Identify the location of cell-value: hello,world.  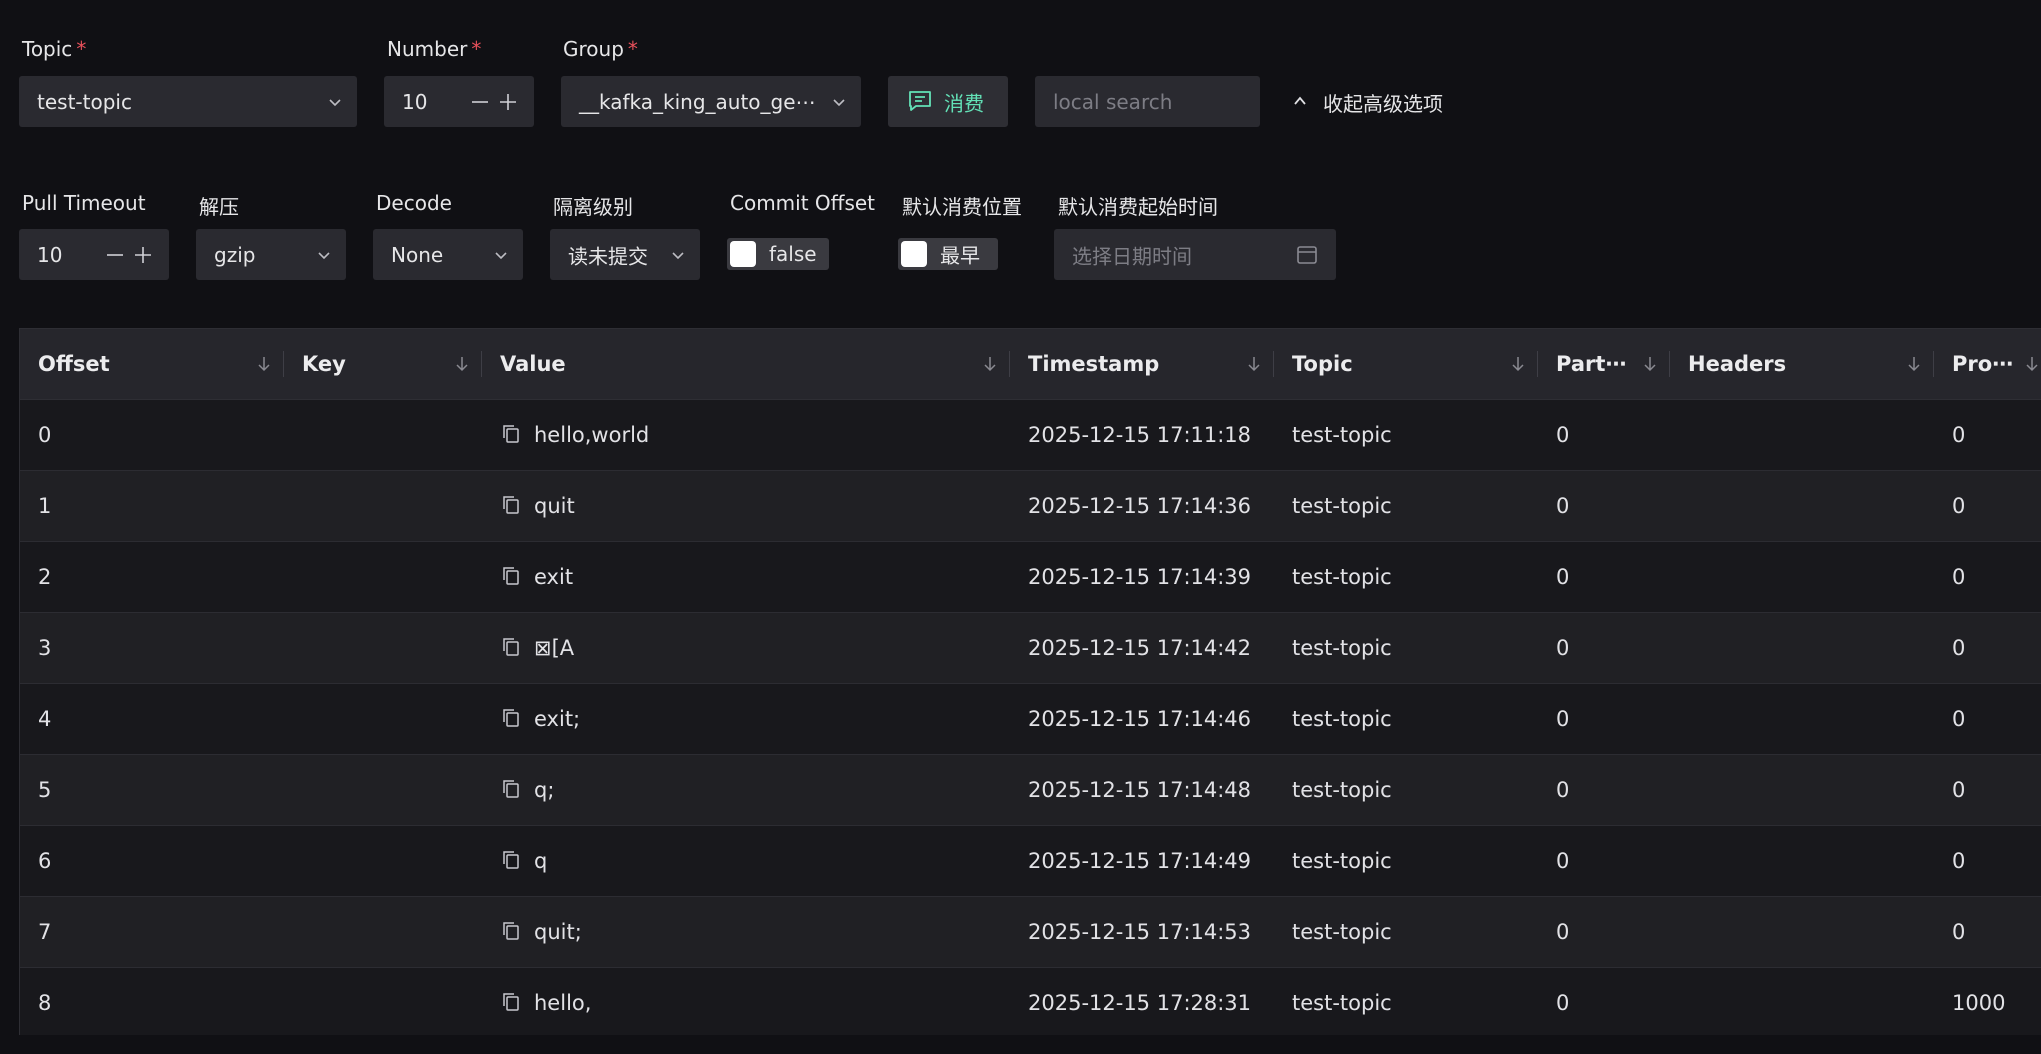
(592, 435).